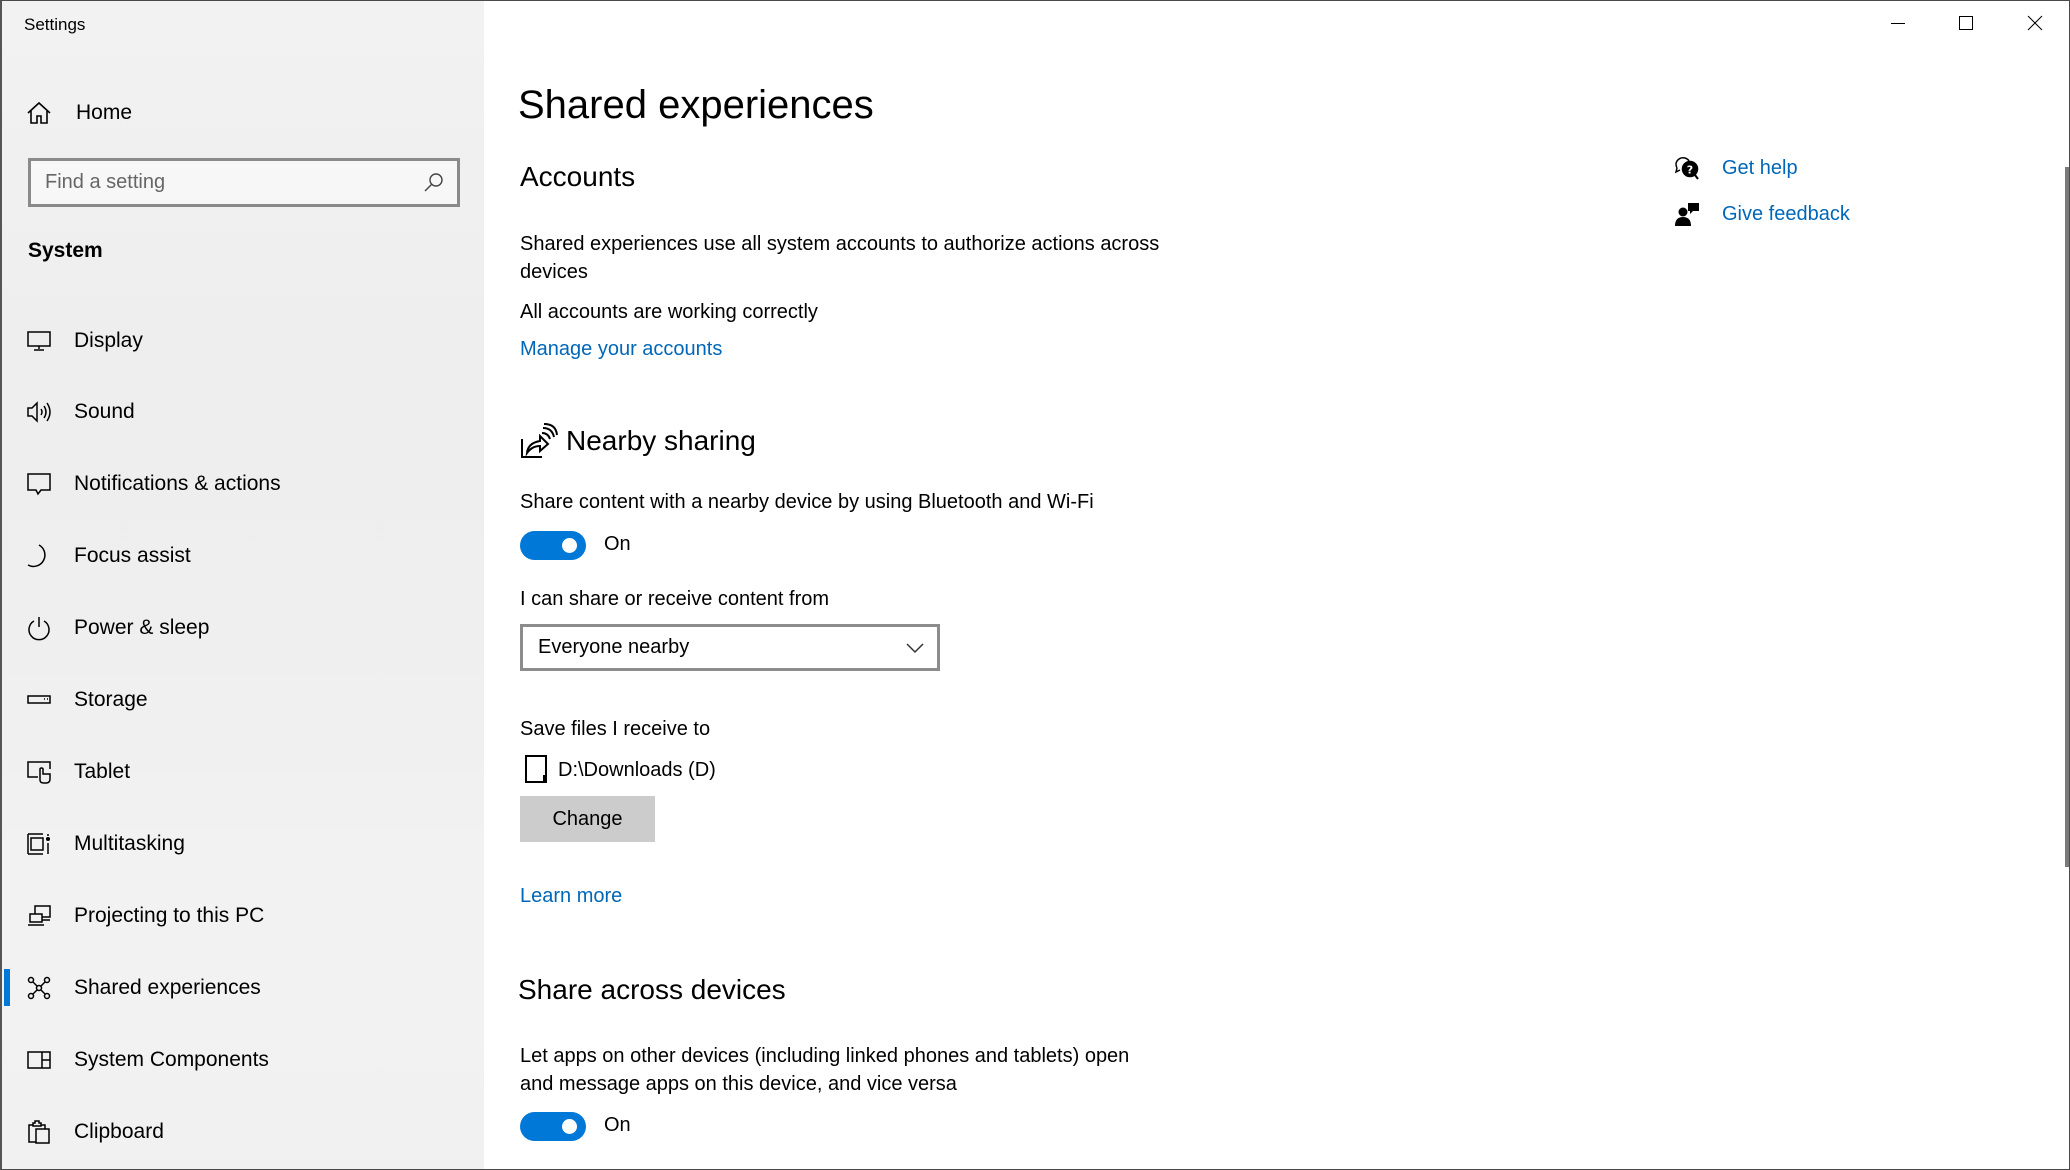 This screenshot has width=2070, height=1170. What do you see at coordinates (39, 844) in the screenshot?
I see `multitasking-icon` at bounding box center [39, 844].